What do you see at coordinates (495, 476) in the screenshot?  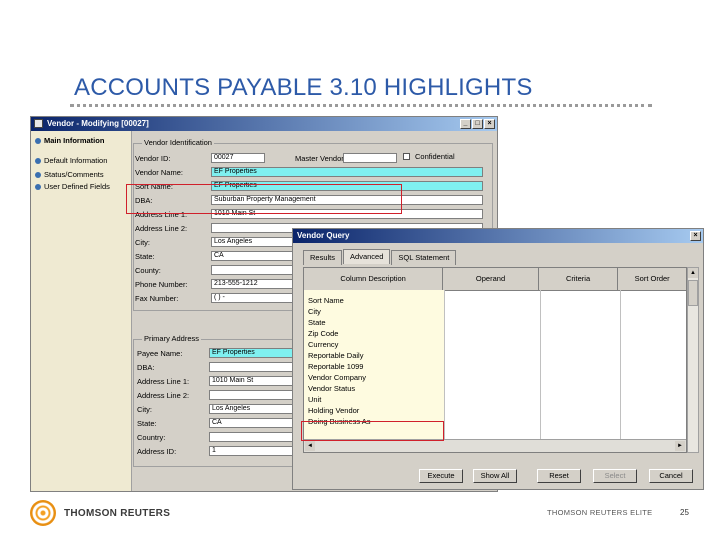 I see `show-all-button: Show All` at bounding box center [495, 476].